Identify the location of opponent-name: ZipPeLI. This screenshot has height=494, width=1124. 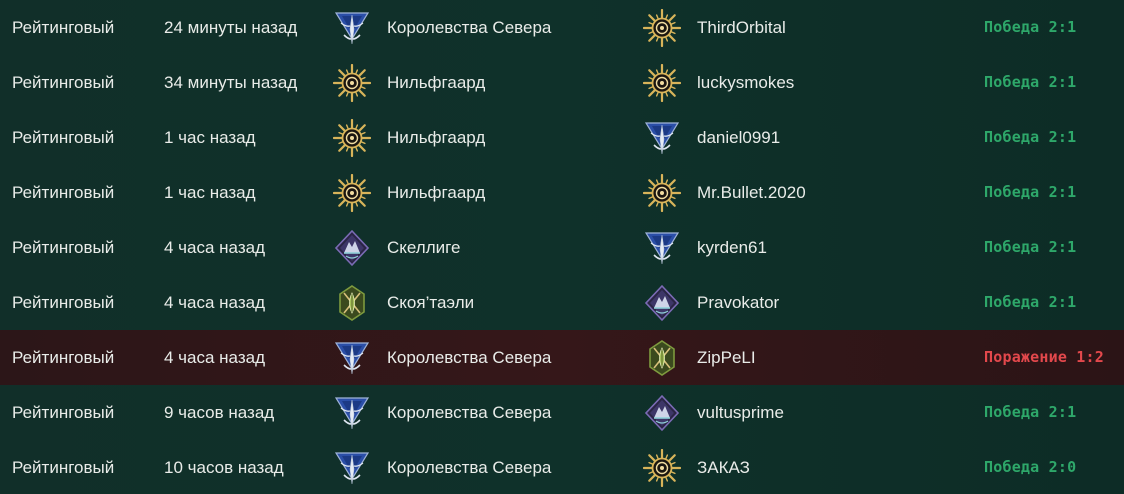
(726, 357).